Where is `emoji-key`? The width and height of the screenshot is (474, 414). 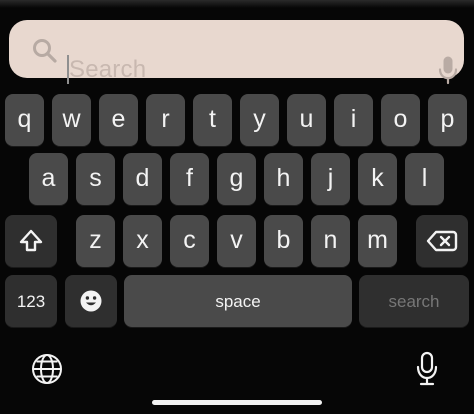 emoji-key is located at coordinates (91, 301).